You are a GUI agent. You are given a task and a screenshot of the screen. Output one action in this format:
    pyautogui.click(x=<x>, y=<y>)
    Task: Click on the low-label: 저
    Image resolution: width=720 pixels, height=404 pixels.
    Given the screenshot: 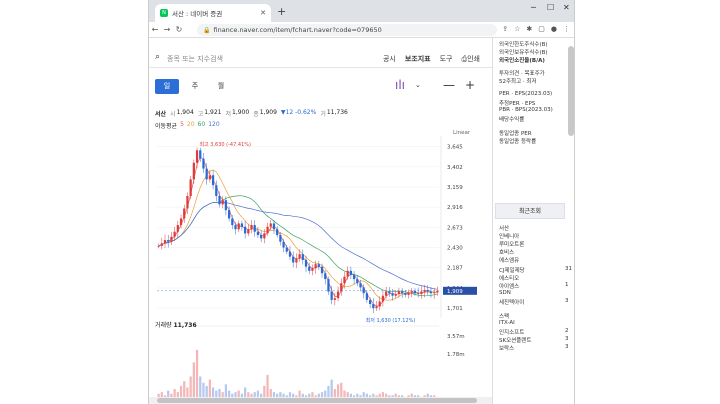 What is the action you would take?
    pyautogui.click(x=228, y=114)
    